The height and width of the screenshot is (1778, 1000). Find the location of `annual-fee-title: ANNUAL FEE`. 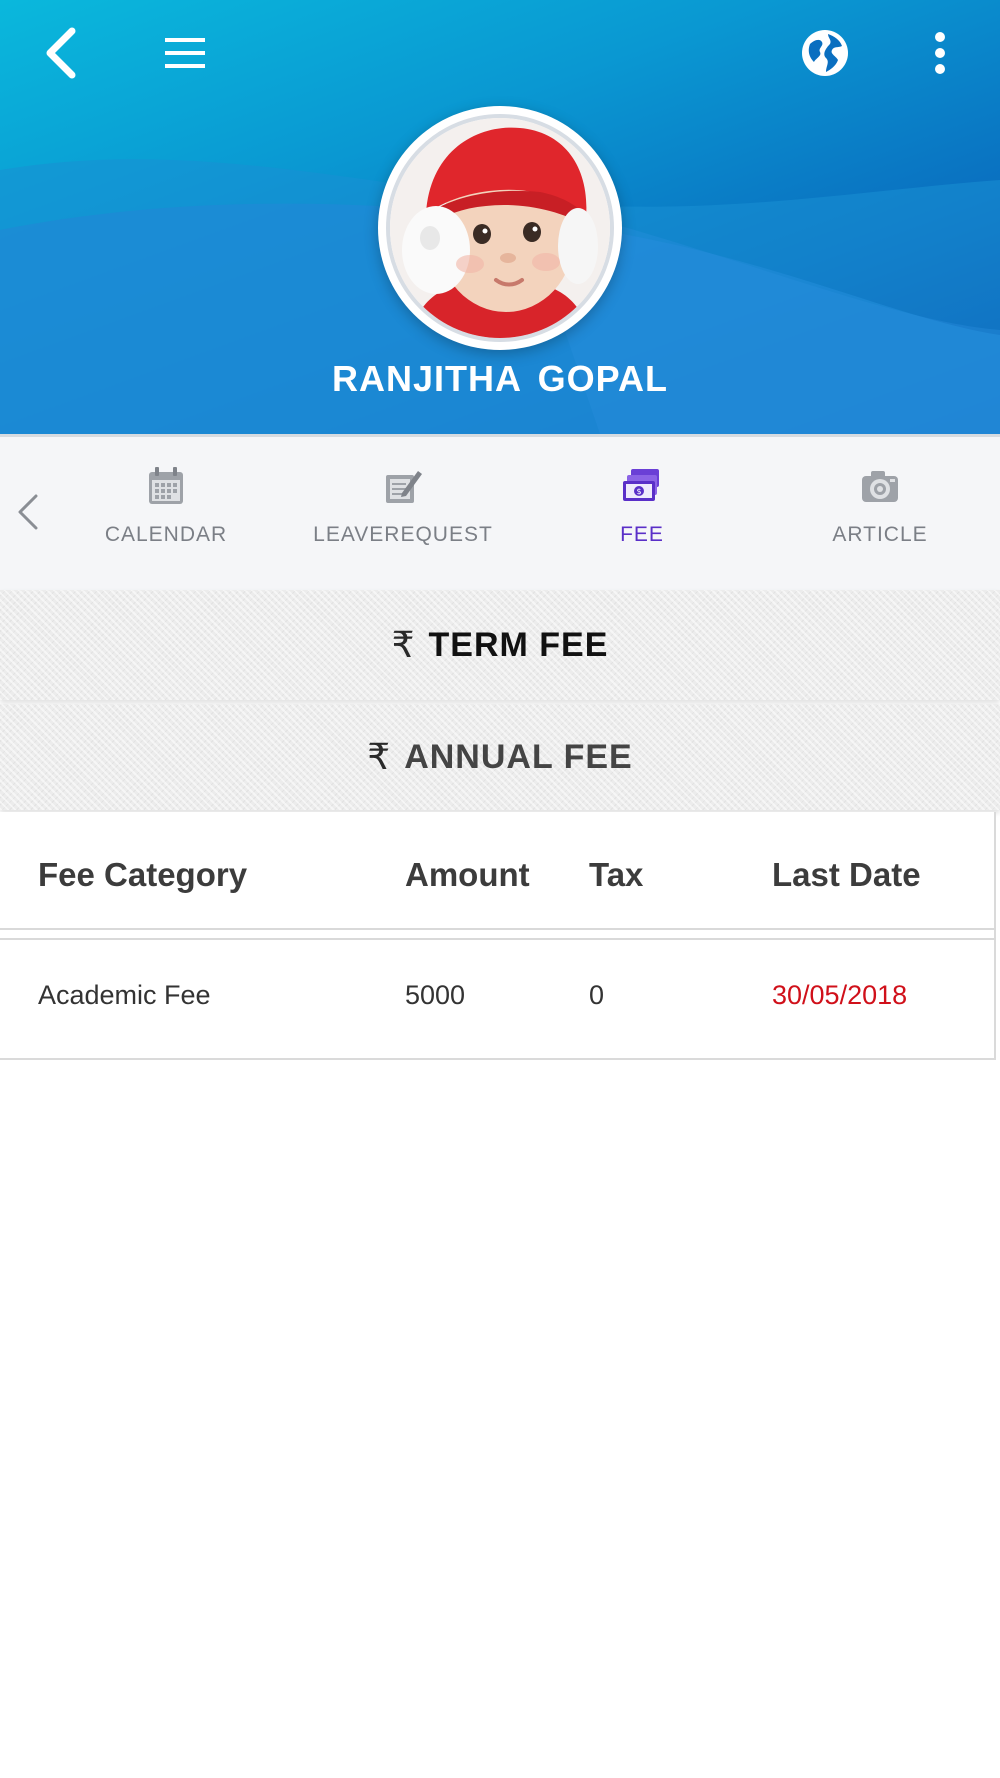

annual-fee-title: ANNUAL FEE is located at coordinates (518, 756).